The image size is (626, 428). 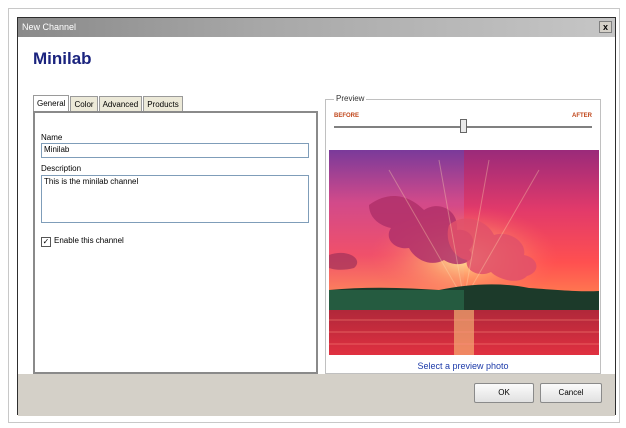 I want to click on tab-products: Products, so click(x=163, y=104).